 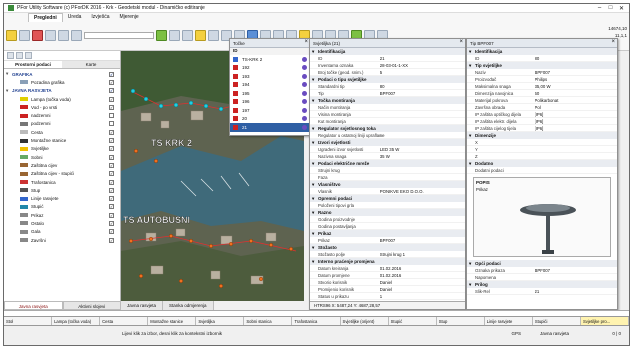 What do you see at coordinates (62, 207) in the screenshot?
I see `layer-row: Stupić ✓` at bounding box center [62, 207].